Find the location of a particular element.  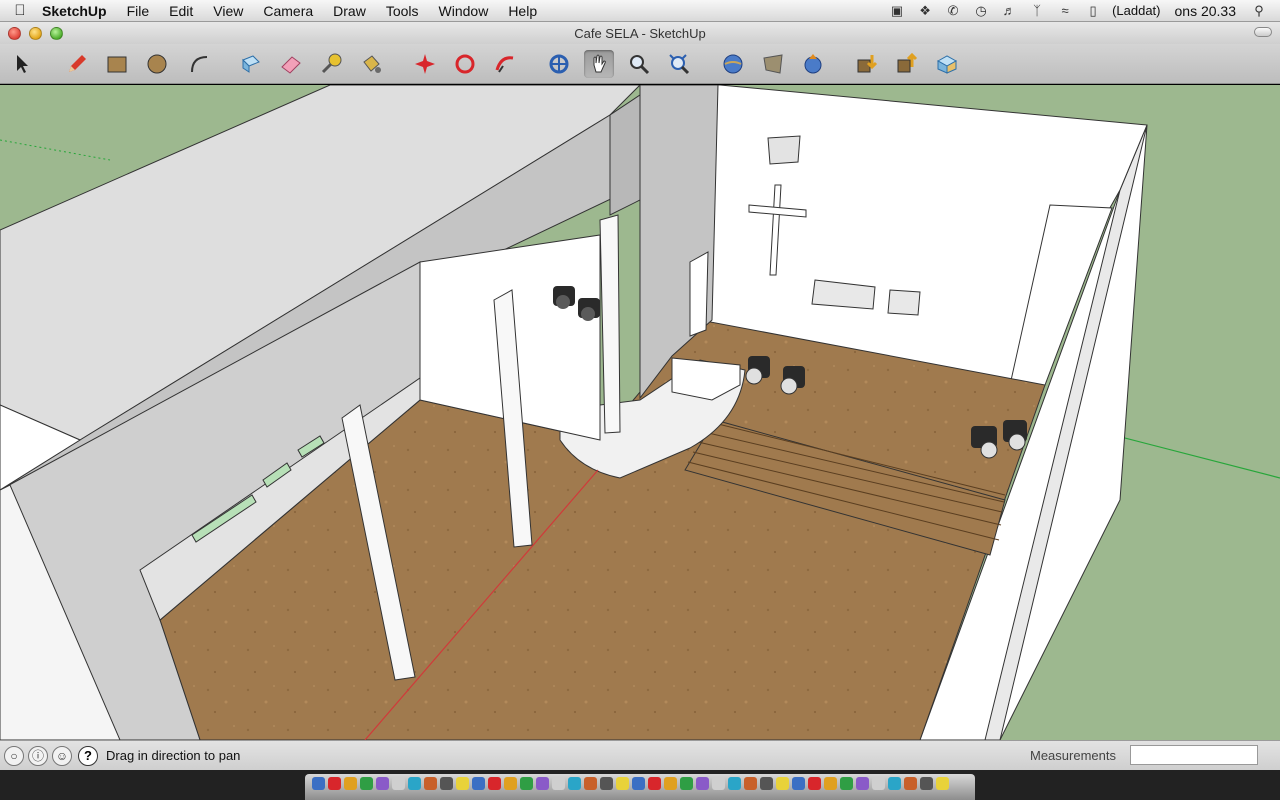

minimize-button is located at coordinates (35, 33).